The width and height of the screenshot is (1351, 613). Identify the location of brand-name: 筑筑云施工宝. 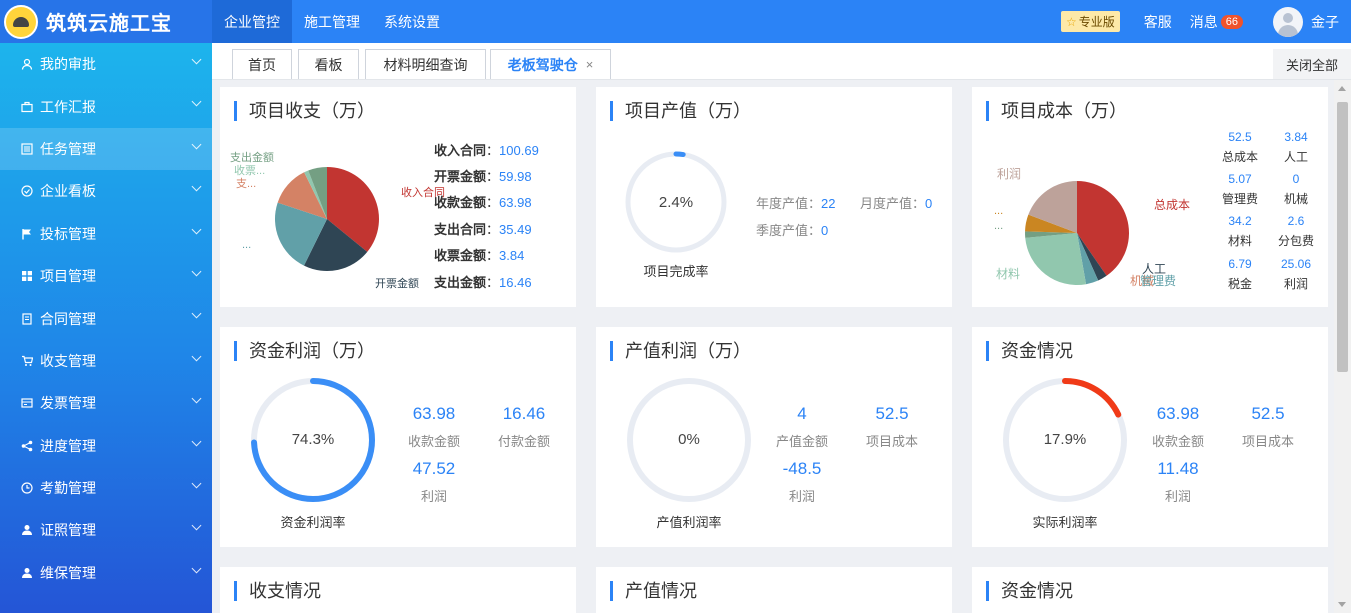
(109, 24).